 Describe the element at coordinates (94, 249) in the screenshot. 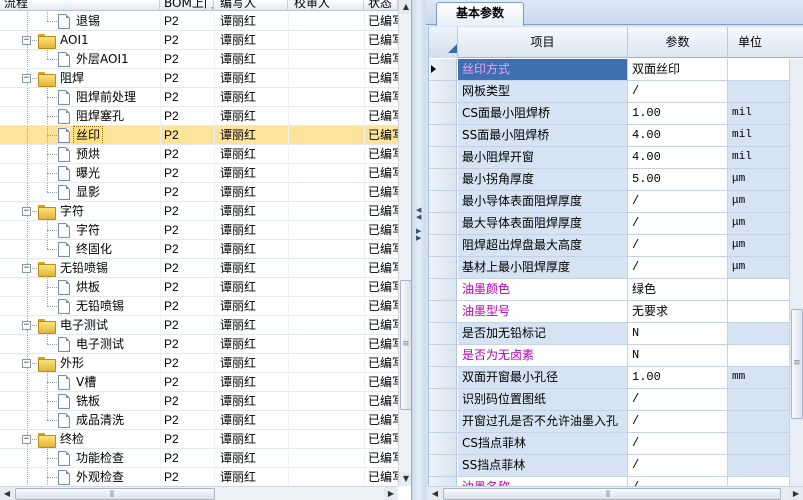

I see `tree-item-label: 终固化` at that location.